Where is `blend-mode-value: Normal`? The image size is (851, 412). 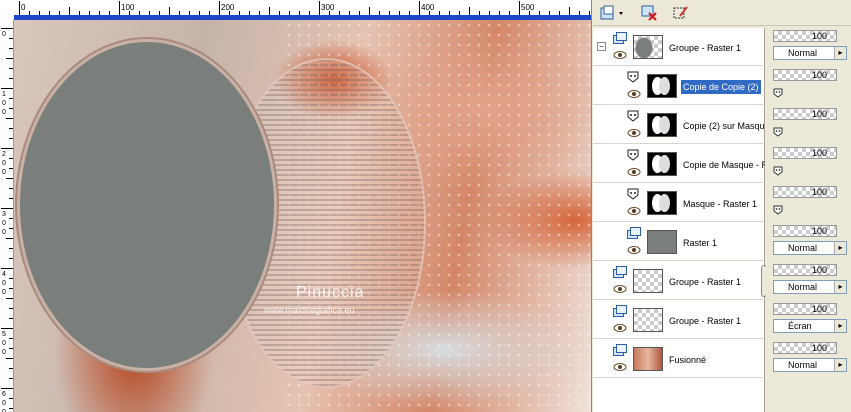
blend-mode-value: Normal is located at coordinates (803, 53).